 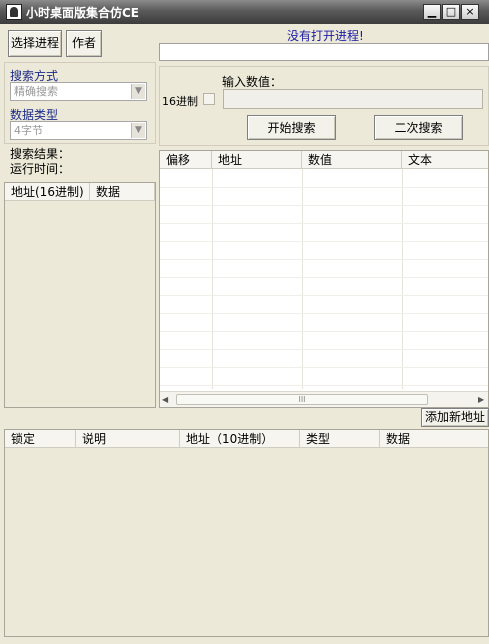 I want to click on progress-bar, so click(x=324, y=52).